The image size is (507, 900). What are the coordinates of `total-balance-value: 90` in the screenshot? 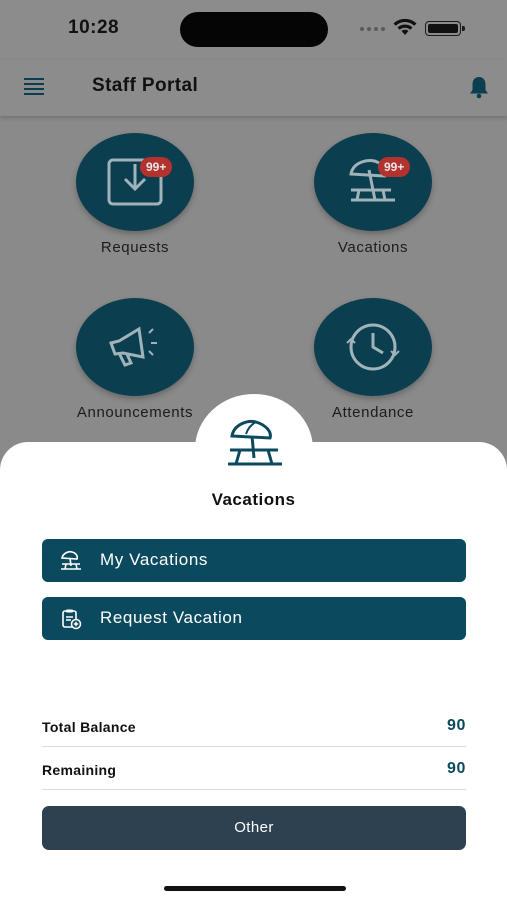 It's located at (456, 725).